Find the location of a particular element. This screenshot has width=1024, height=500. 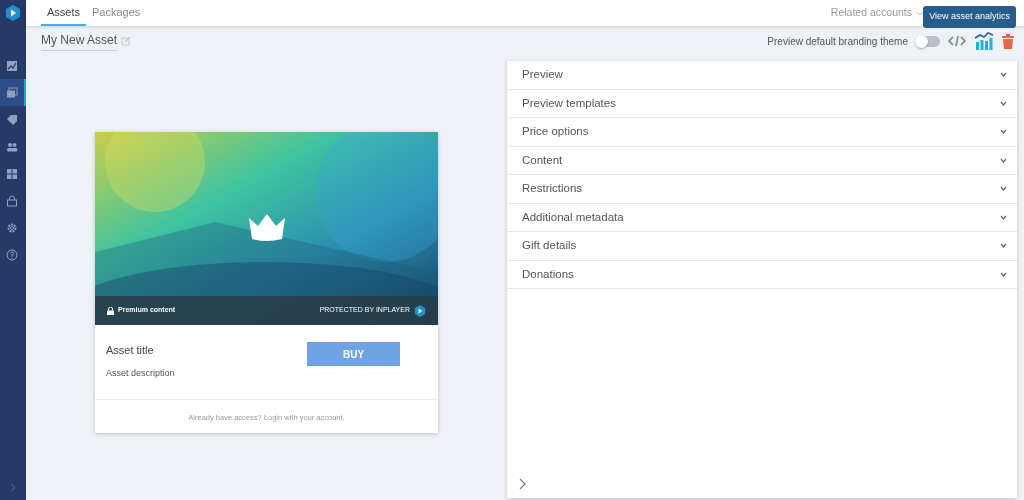

play-logo-icon is located at coordinates (420, 310).